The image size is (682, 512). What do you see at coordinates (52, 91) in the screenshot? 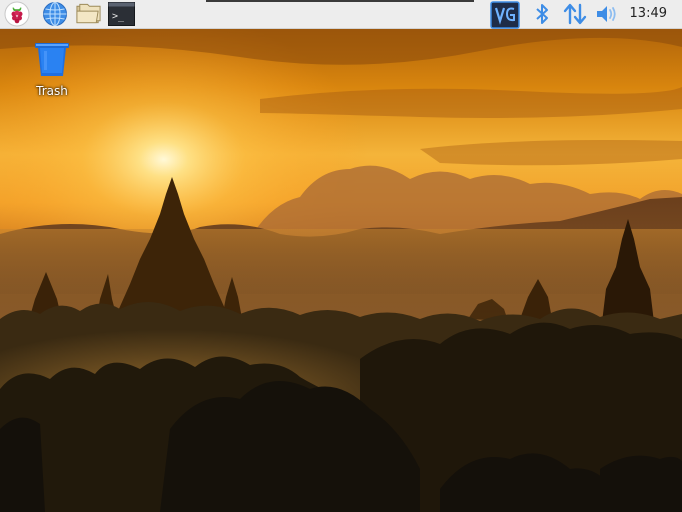
I see `desktop-icon-label: Trash` at bounding box center [52, 91].